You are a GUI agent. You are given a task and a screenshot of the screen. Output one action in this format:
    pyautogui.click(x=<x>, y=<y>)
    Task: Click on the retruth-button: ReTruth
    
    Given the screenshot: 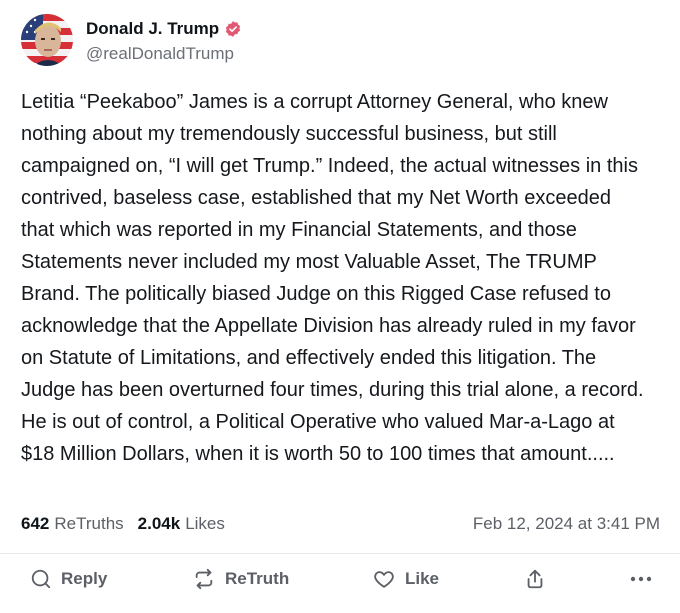 What is the action you would take?
    pyautogui.click(x=240, y=579)
    